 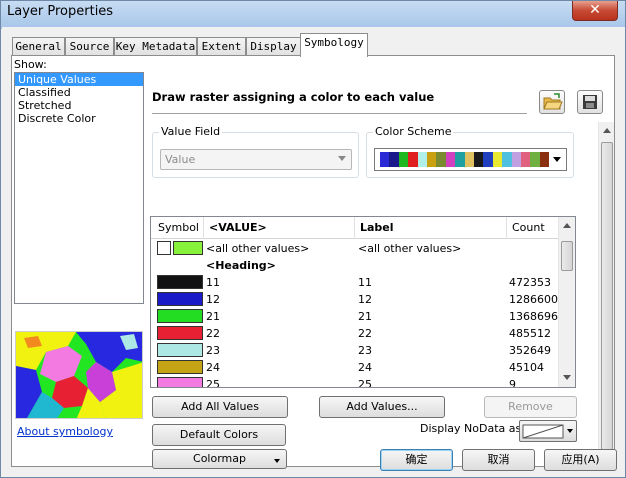 I want to click on row-count: 1286600, so click(x=533, y=299).